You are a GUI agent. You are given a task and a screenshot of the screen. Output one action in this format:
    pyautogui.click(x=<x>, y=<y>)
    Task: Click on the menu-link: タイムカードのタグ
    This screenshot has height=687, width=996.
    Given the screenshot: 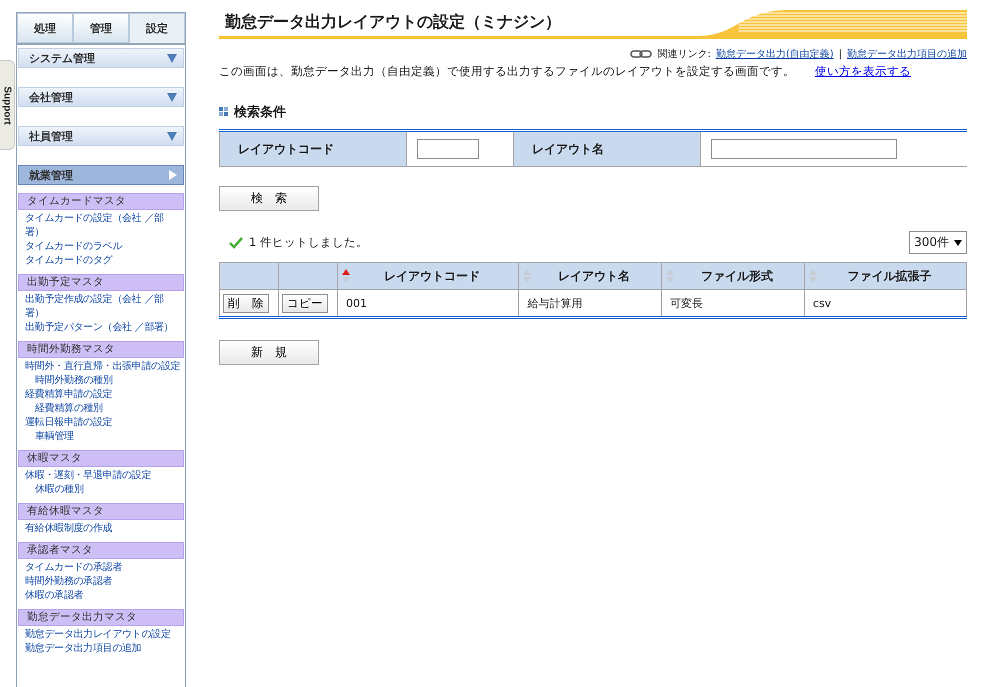 What is the action you would take?
    pyautogui.click(x=101, y=261)
    